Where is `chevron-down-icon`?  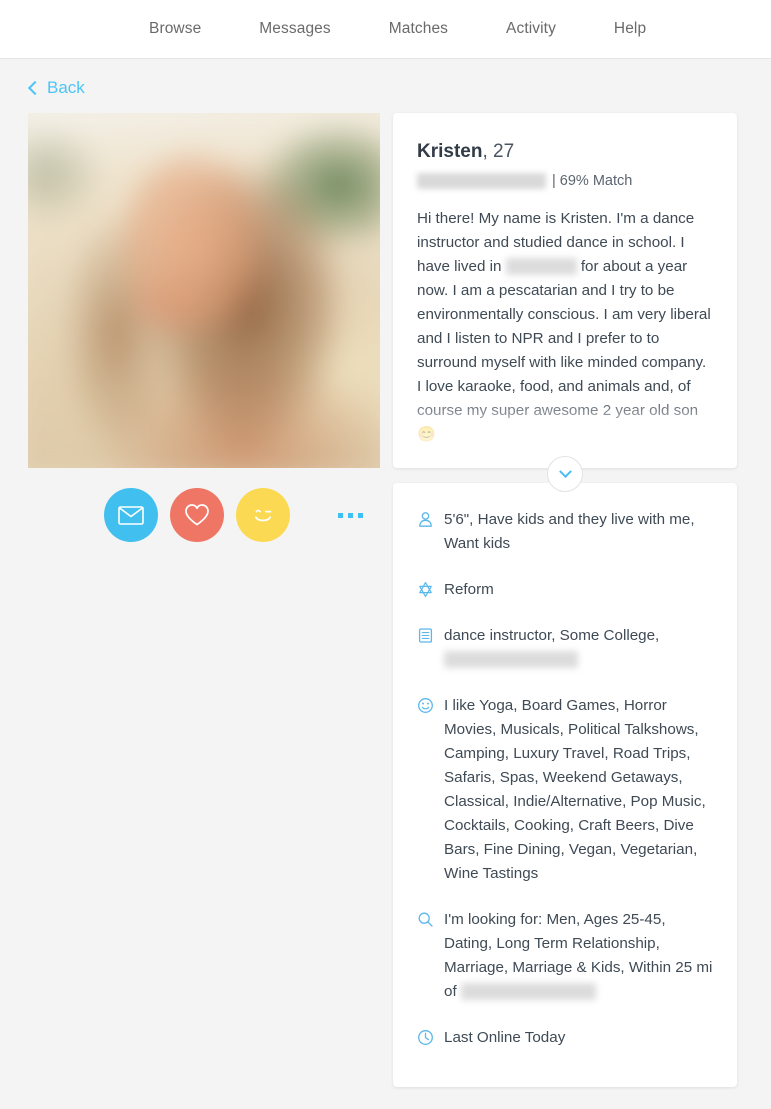 chevron-down-icon is located at coordinates (565, 471).